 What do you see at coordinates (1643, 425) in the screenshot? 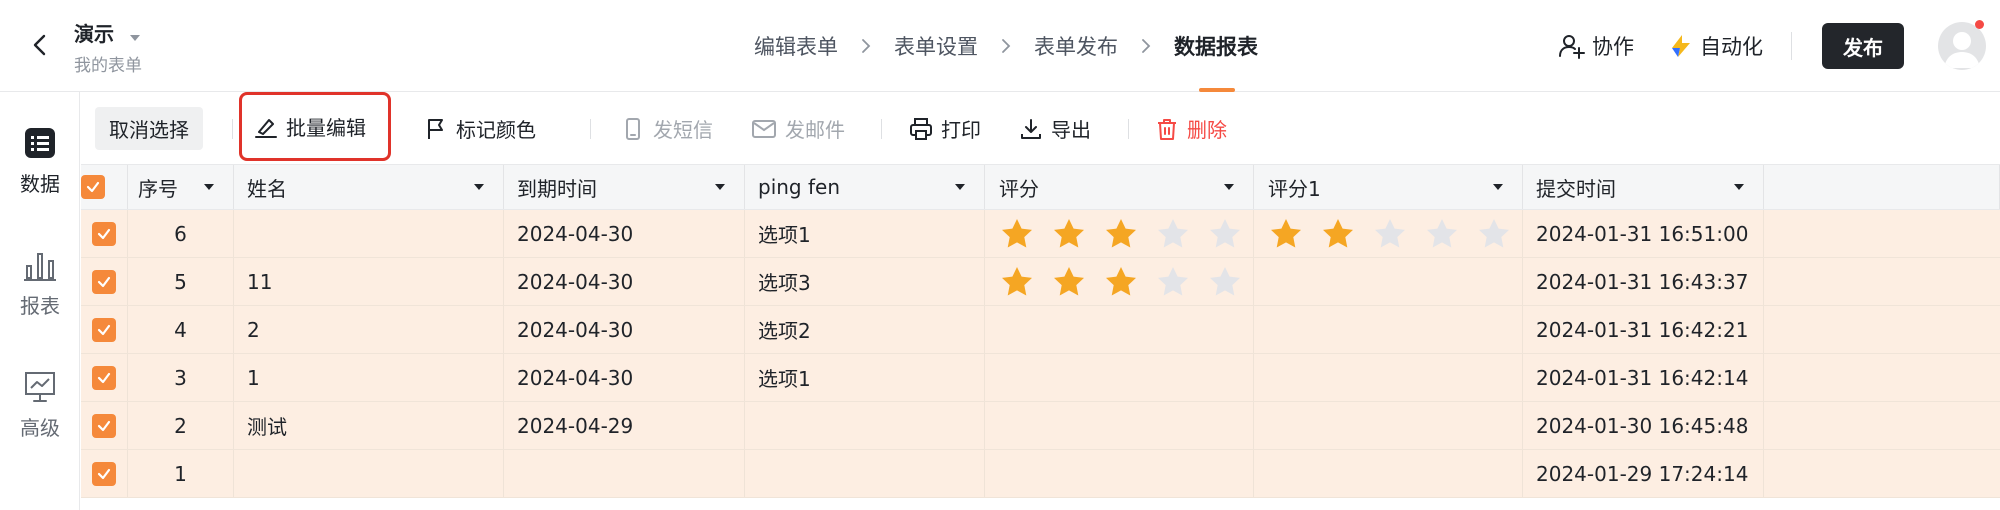
I see `cell-submit-time: 2024-01-30 16:45:48` at bounding box center [1643, 425].